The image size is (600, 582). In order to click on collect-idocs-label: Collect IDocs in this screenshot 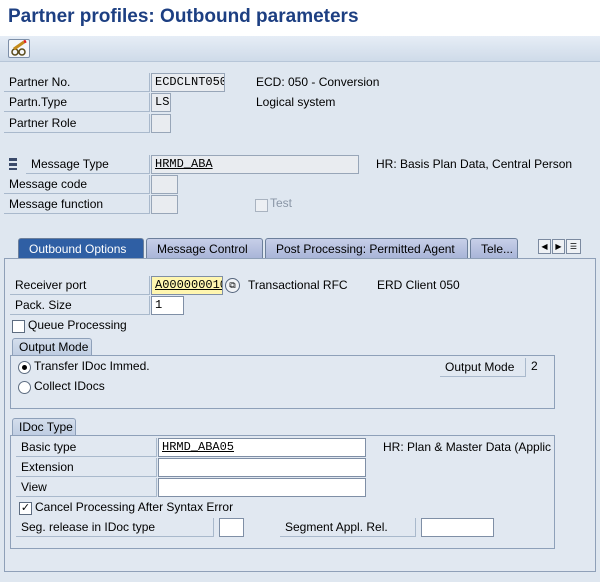, I will do `click(69, 386)`.